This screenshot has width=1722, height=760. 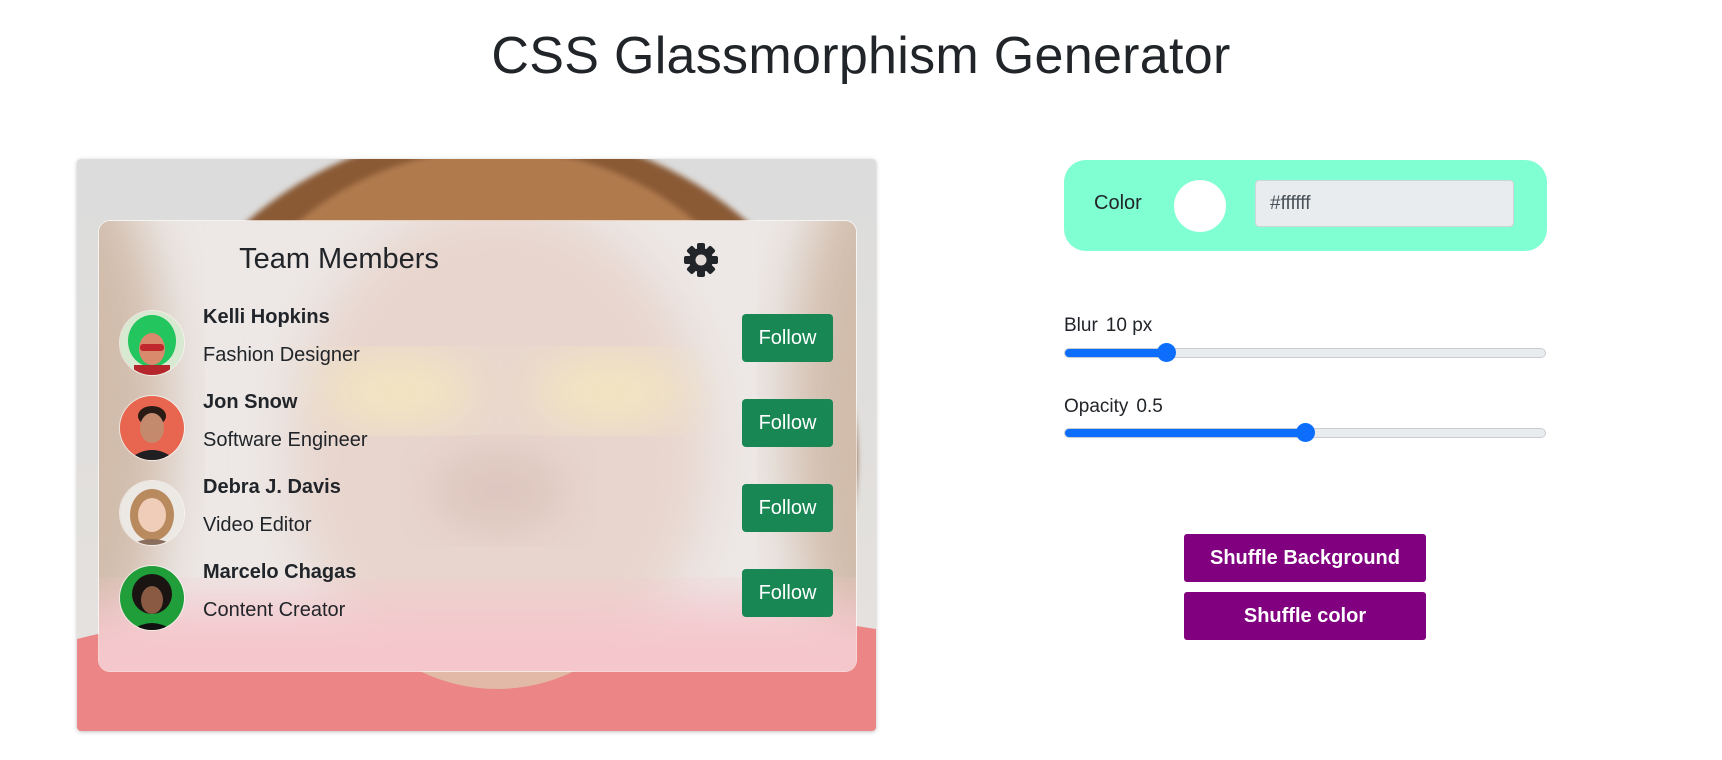 What do you see at coordinates (1185, 433) in the screenshot?
I see `opacity-slider-fill` at bounding box center [1185, 433].